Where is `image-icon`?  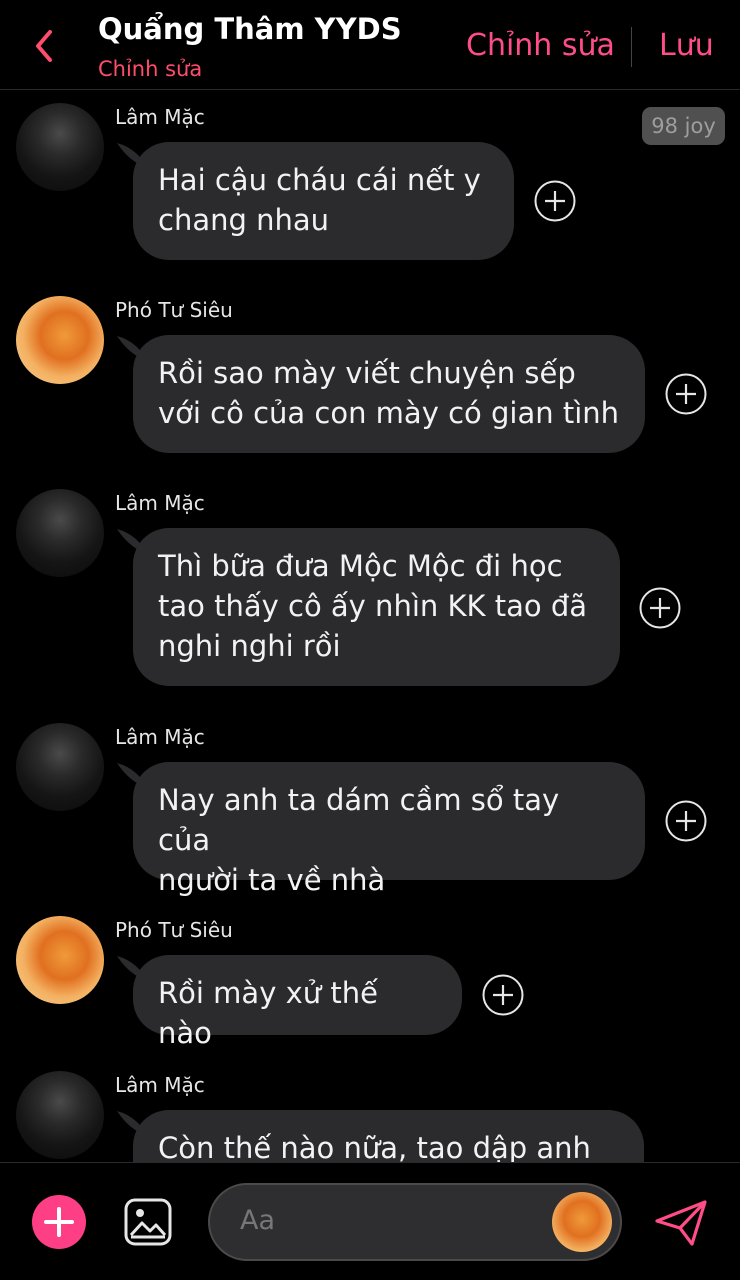 image-icon is located at coordinates (148, 1222).